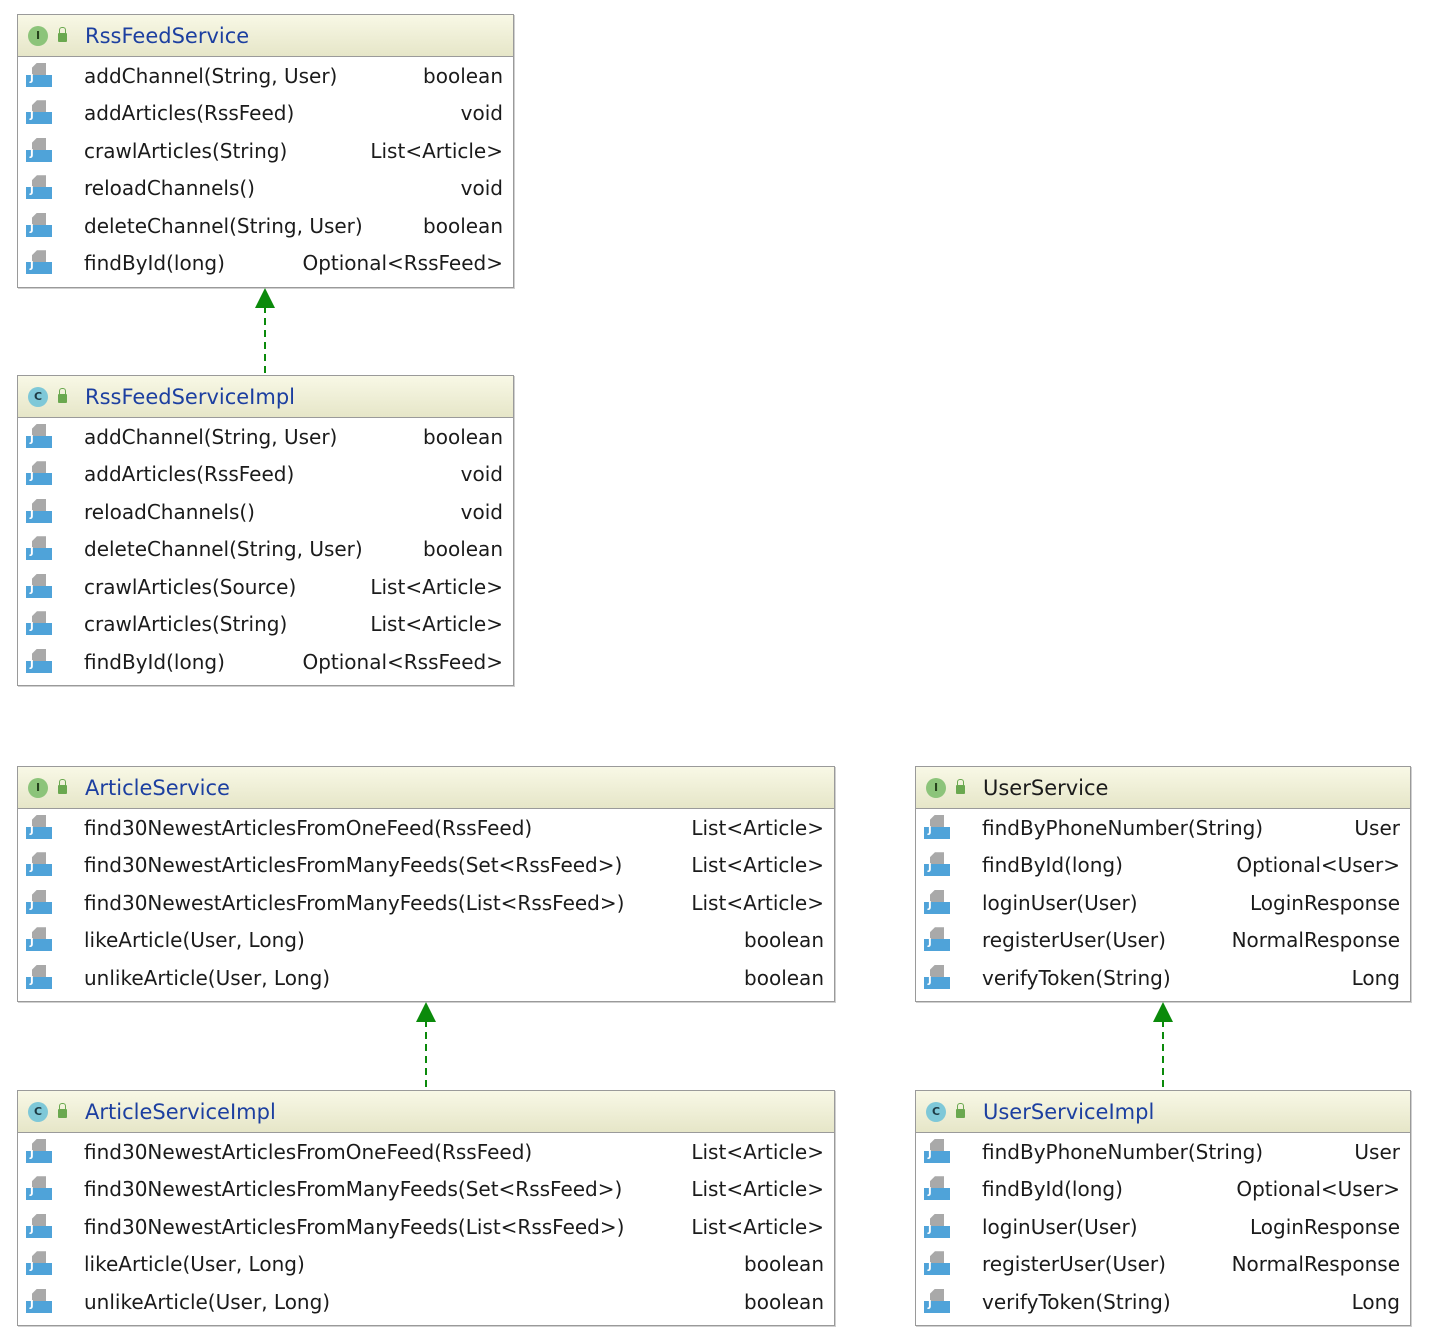 This screenshot has width=1444, height=1340. I want to click on method-name: crawlArticles(String), so click(186, 624).